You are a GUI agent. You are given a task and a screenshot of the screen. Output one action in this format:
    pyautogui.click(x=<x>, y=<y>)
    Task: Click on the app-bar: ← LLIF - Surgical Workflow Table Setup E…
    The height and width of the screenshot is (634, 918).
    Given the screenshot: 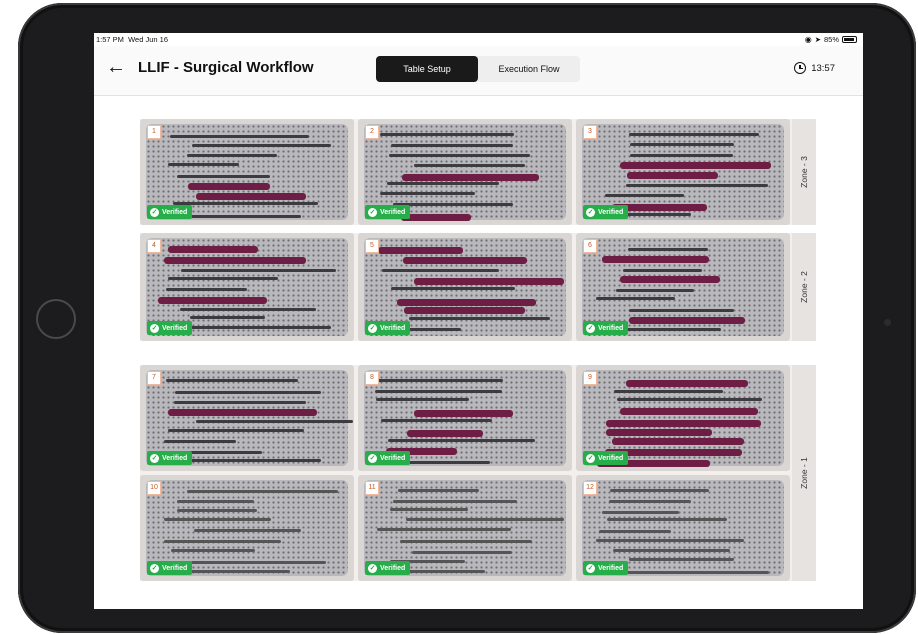 What is the action you would take?
    pyautogui.click(x=478, y=71)
    